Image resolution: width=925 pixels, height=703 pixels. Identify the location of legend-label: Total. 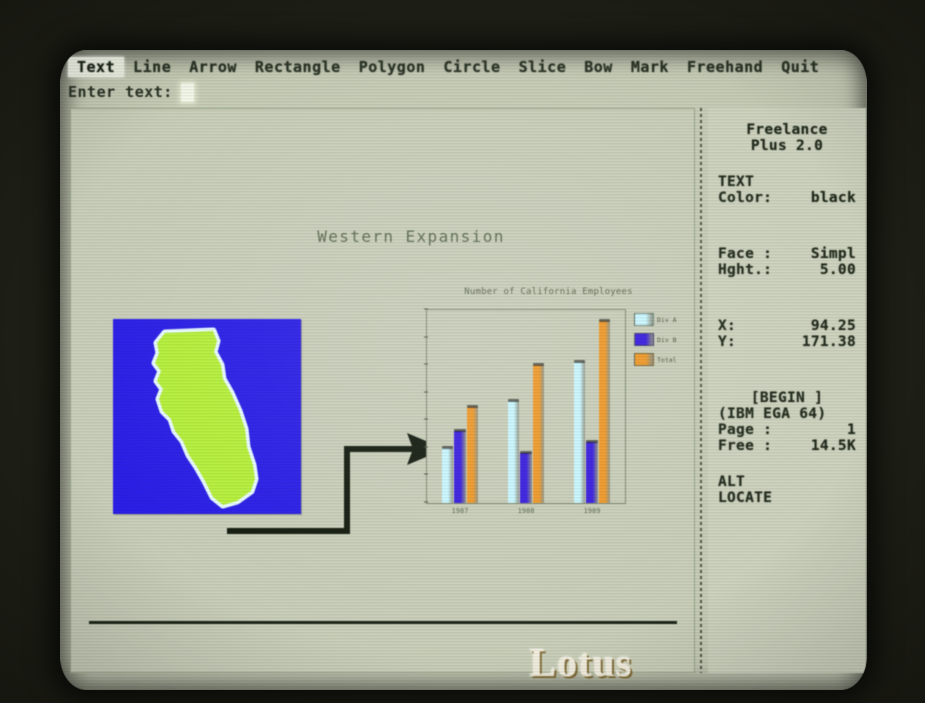
(667, 359).